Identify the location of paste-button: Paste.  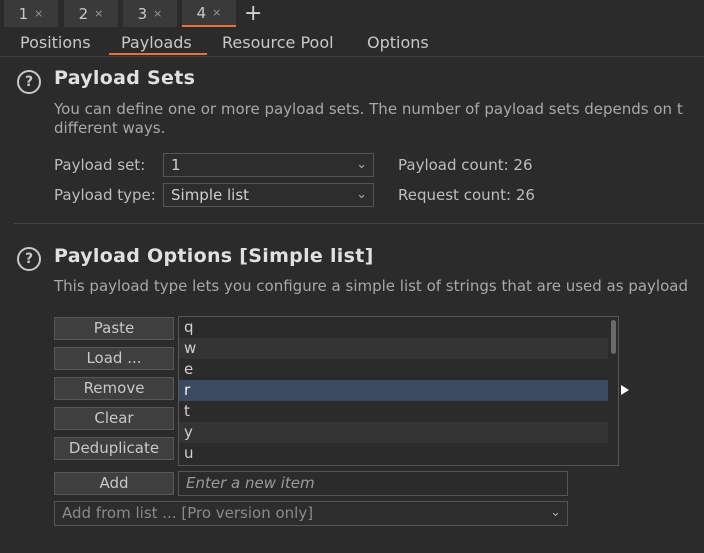
(114, 328).